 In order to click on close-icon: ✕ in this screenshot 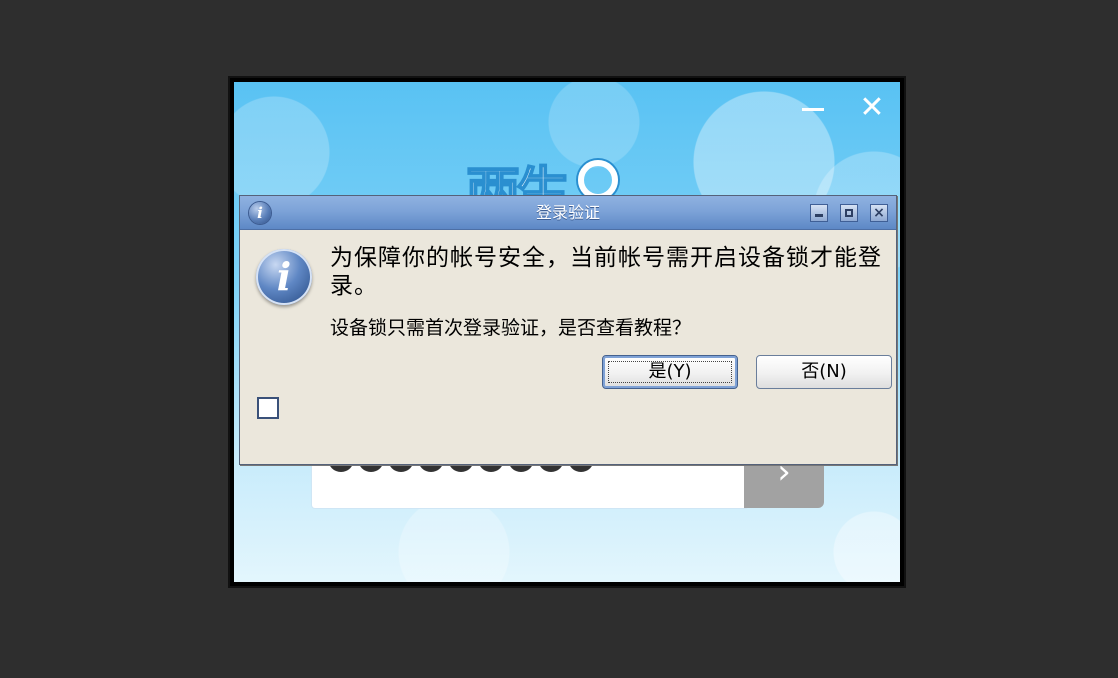, I will do `click(872, 108)`.